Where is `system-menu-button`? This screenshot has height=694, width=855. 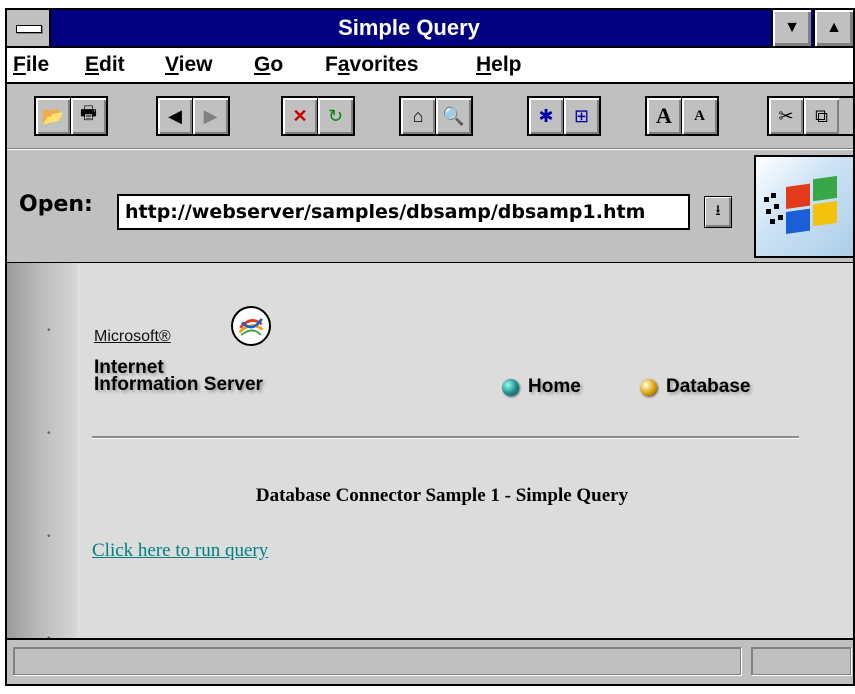
system-menu-button is located at coordinates (29, 28).